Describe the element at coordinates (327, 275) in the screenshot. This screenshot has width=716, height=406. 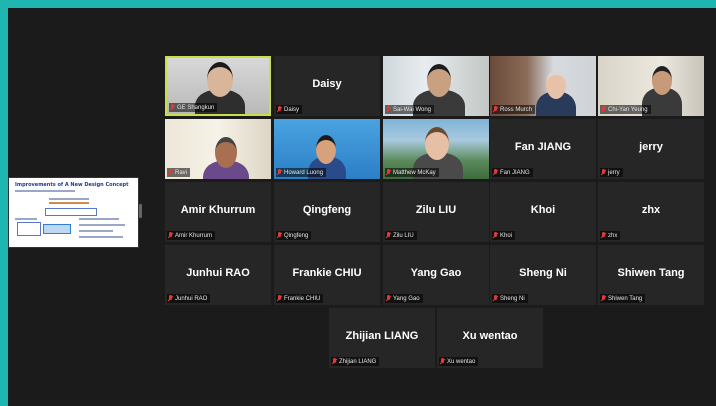
I see `participant-tile: Frankie CHIU Frankie CHIU` at that location.